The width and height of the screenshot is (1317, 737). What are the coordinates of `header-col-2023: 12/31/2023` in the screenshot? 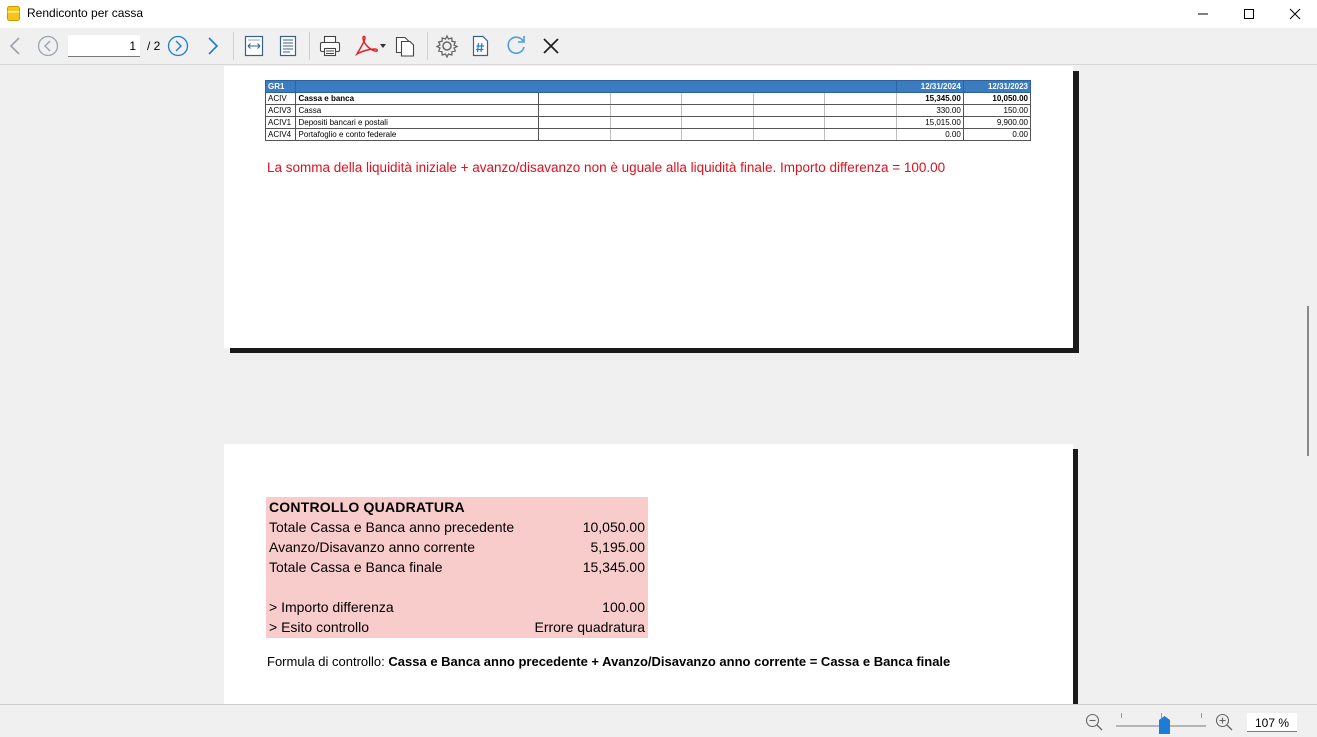 It's located at (997, 86).